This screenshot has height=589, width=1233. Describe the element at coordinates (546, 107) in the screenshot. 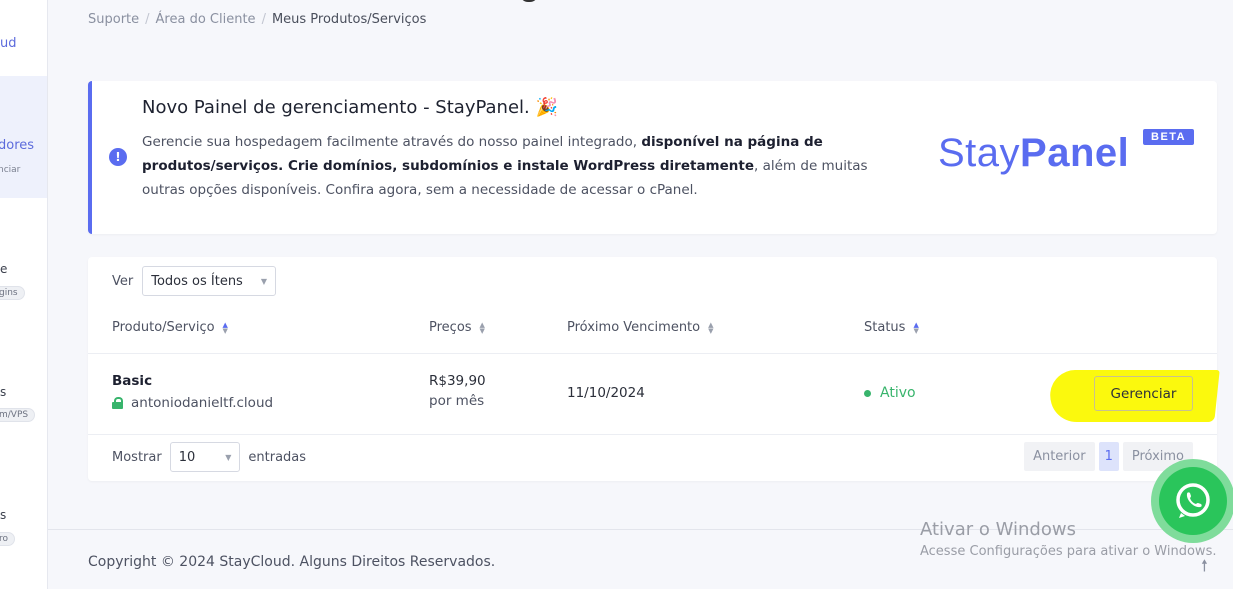

I see `party-popper-icon: 🎉` at that location.